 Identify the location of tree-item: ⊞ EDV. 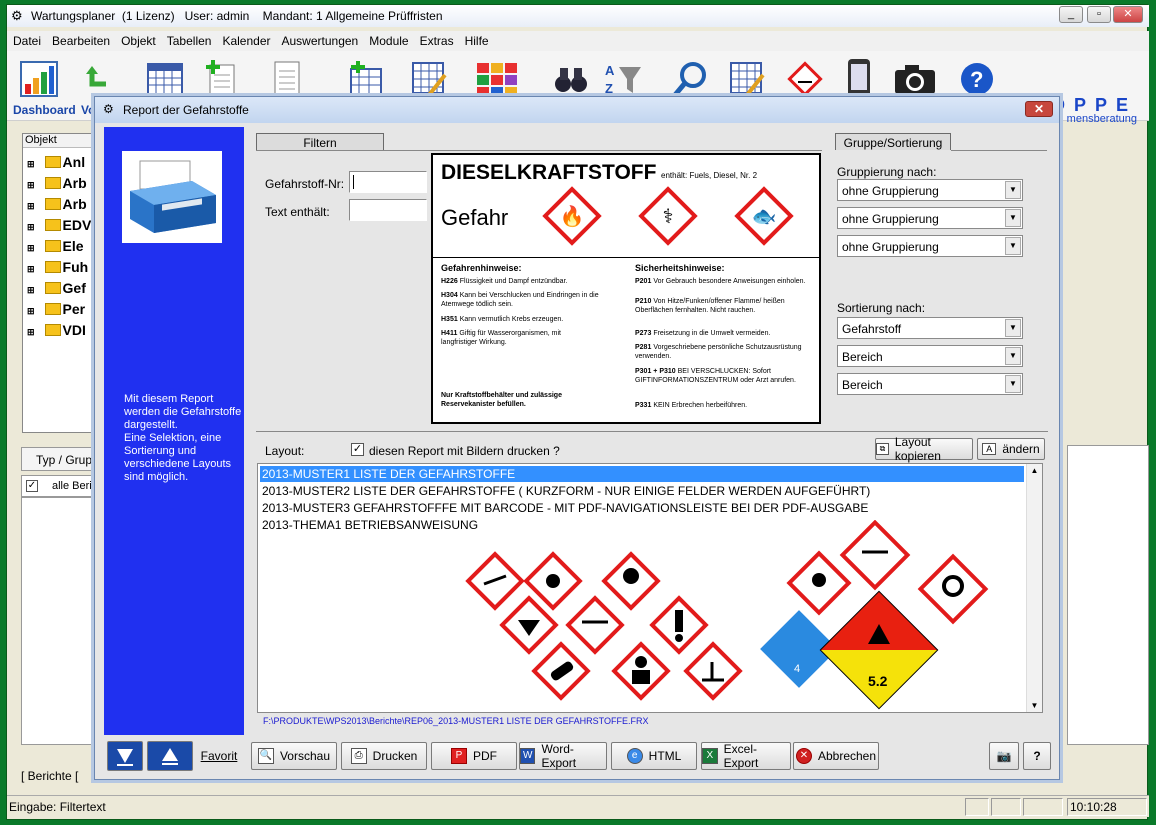
(59, 225).